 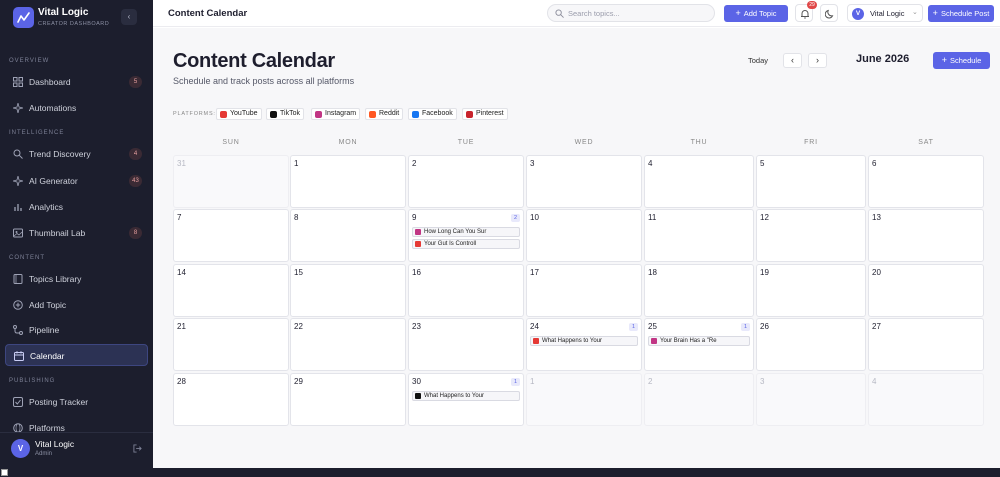 What do you see at coordinates (239, 114) in the screenshot?
I see `platform-chip-youtube: YouTube` at bounding box center [239, 114].